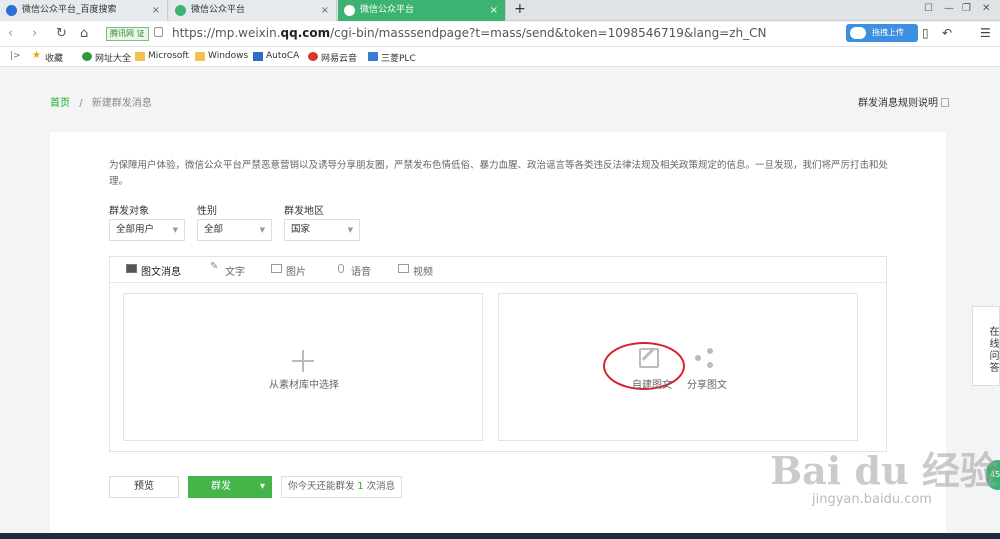 This screenshot has height=539, width=1000. Describe the element at coordinates (339, 59) in the screenshot. I see `bookmark-label: 网易云音` at that location.